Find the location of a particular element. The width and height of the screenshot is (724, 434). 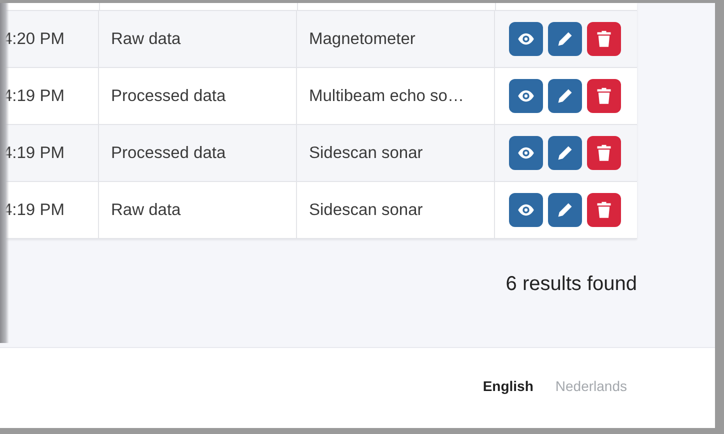

table-cell: Magnetometer is located at coordinates (362, 39).